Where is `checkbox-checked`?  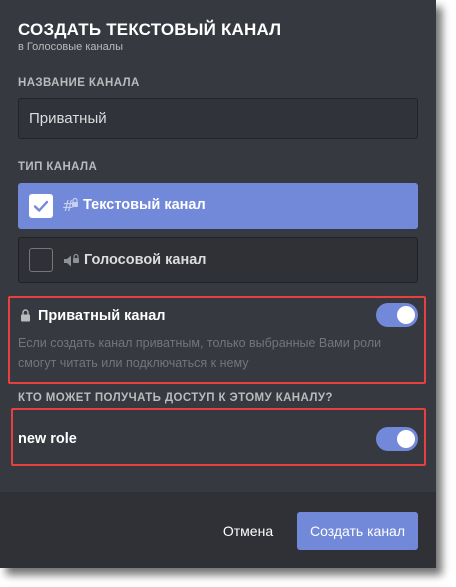
checkbox-checked is located at coordinates (41, 206).